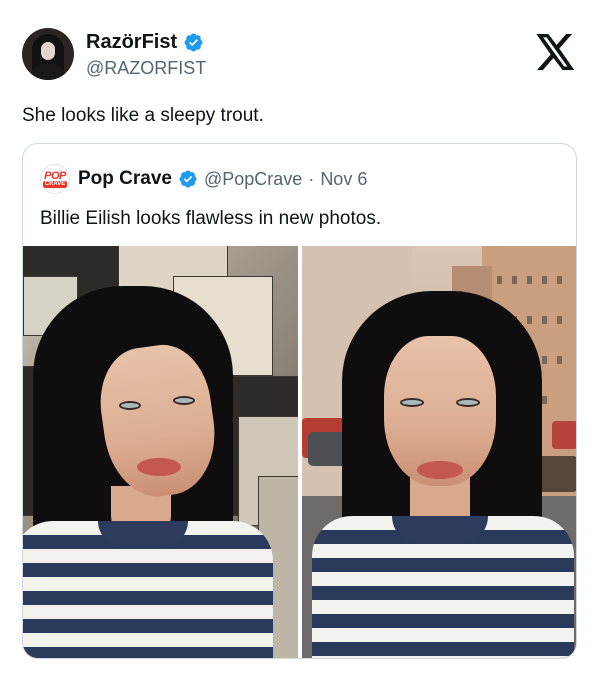 This screenshot has width=599, height=681. Describe the element at coordinates (125, 179) in the screenshot. I see `quoted-author-name: Pop Crave` at that location.